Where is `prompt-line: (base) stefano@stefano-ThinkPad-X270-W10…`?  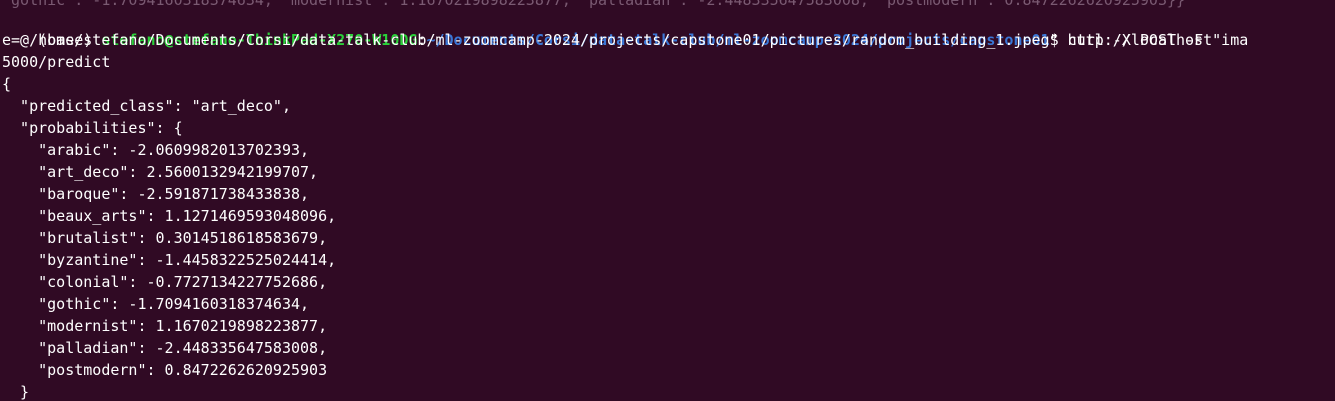
prompt-line: (base) stefano@stefano-ThinkPad-X270-W10… is located at coordinates (625, 28).